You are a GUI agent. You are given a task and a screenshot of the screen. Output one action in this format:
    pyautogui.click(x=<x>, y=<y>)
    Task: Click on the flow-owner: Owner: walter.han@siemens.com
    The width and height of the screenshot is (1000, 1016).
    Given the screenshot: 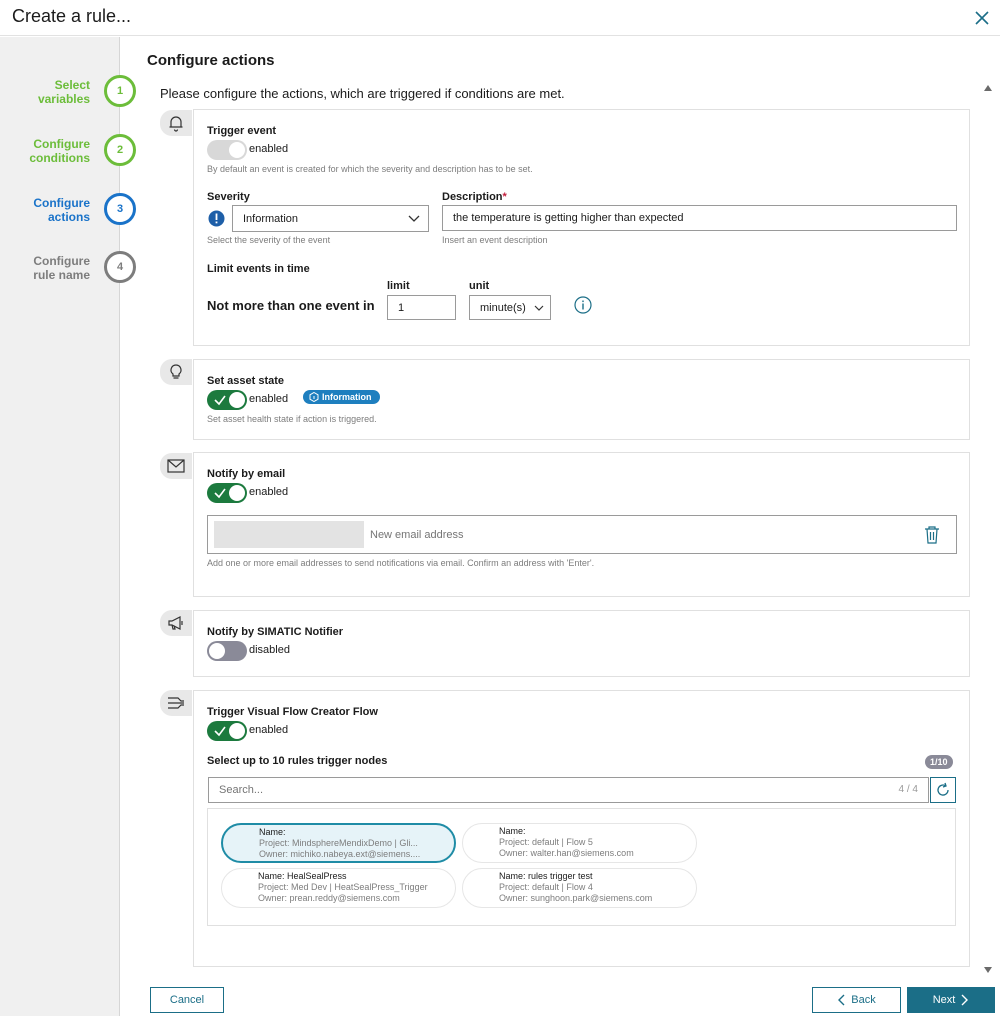 What is the action you would take?
    pyautogui.click(x=566, y=853)
    